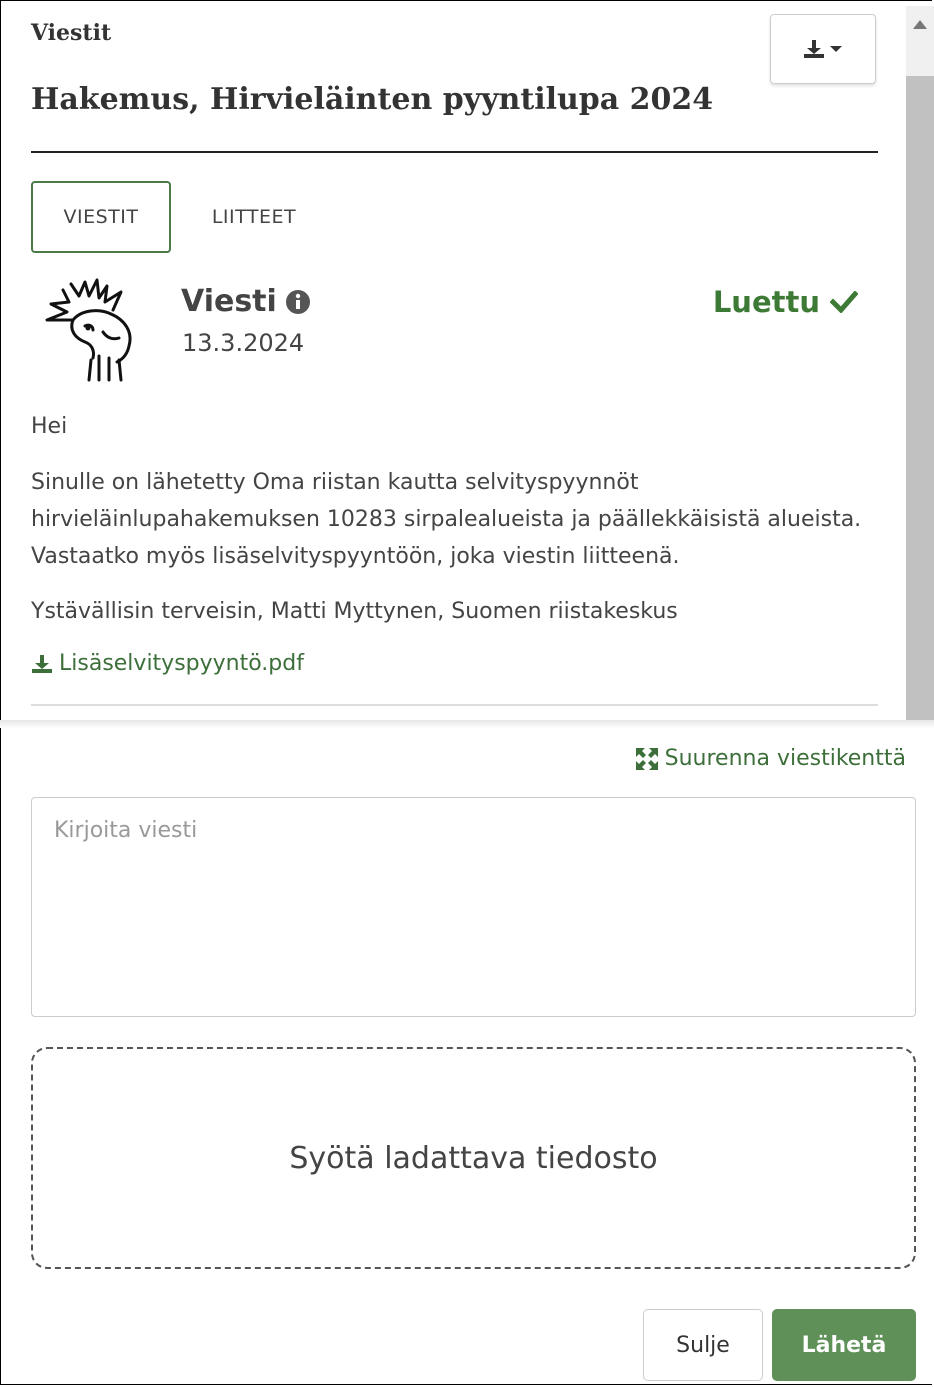  Describe the element at coordinates (71, 33) in the screenshot. I see `section-label: Viestit` at that location.